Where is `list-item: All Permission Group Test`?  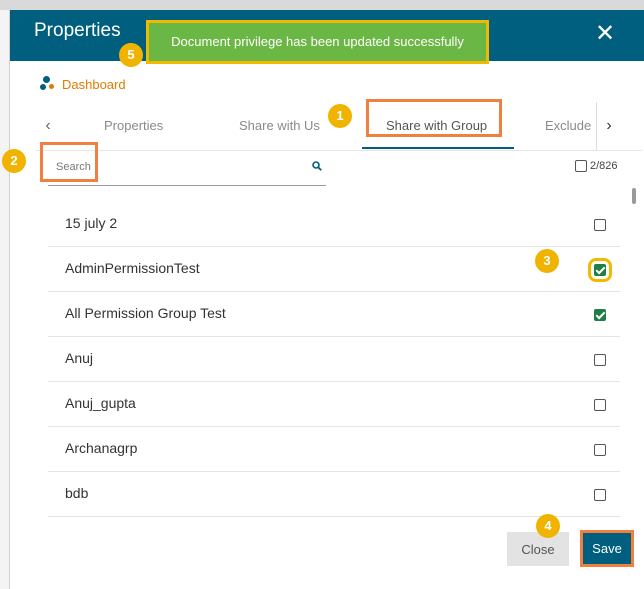 list-item: All Permission Group Test is located at coordinates (334, 314).